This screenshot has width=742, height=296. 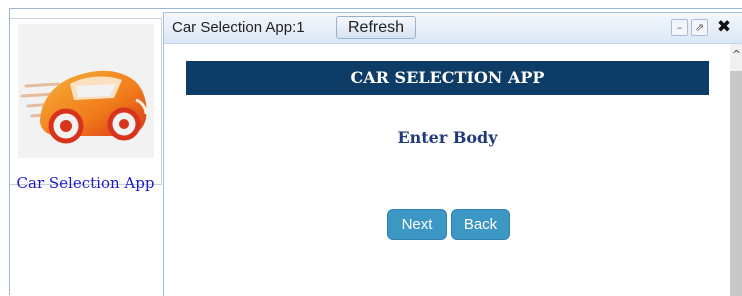 What do you see at coordinates (447, 137) in the screenshot?
I see `prompt-heading: Enter Body` at bounding box center [447, 137].